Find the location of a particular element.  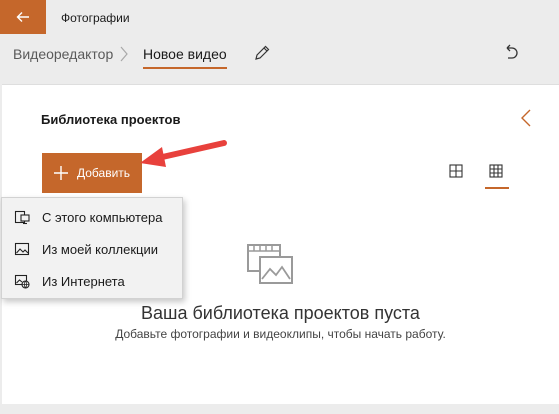

selected-view-indicator is located at coordinates (497, 188).